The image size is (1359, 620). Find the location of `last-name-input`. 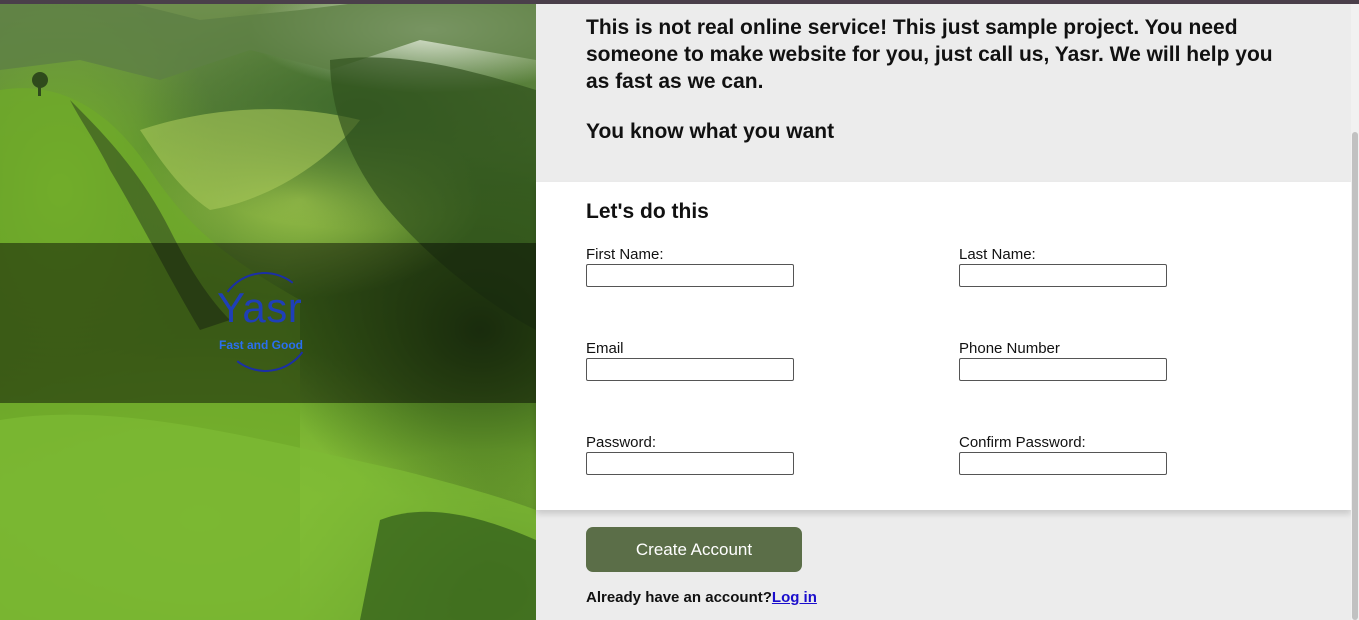

last-name-input is located at coordinates (1063, 275).